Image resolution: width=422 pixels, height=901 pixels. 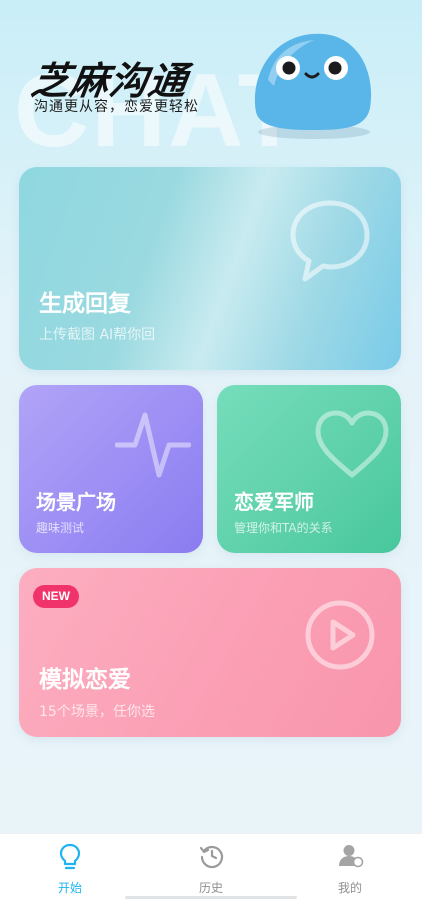 I want to click on tab-start: 开始, so click(x=70, y=867).